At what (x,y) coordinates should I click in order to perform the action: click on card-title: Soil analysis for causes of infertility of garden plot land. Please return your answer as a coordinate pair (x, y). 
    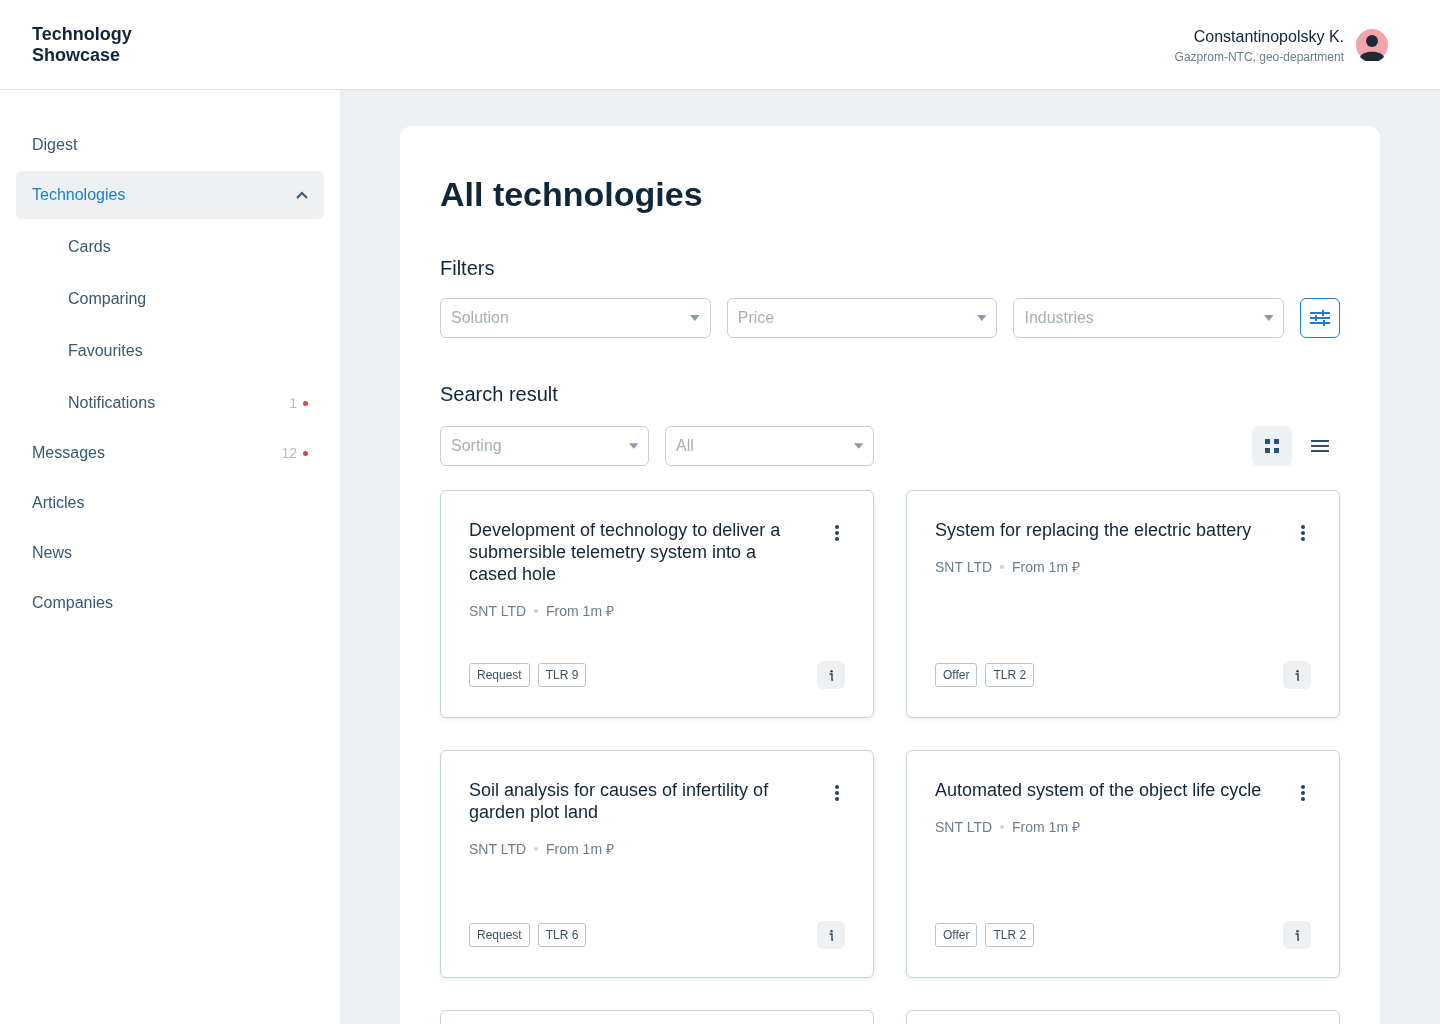
    Looking at the image, I should click on (619, 801).